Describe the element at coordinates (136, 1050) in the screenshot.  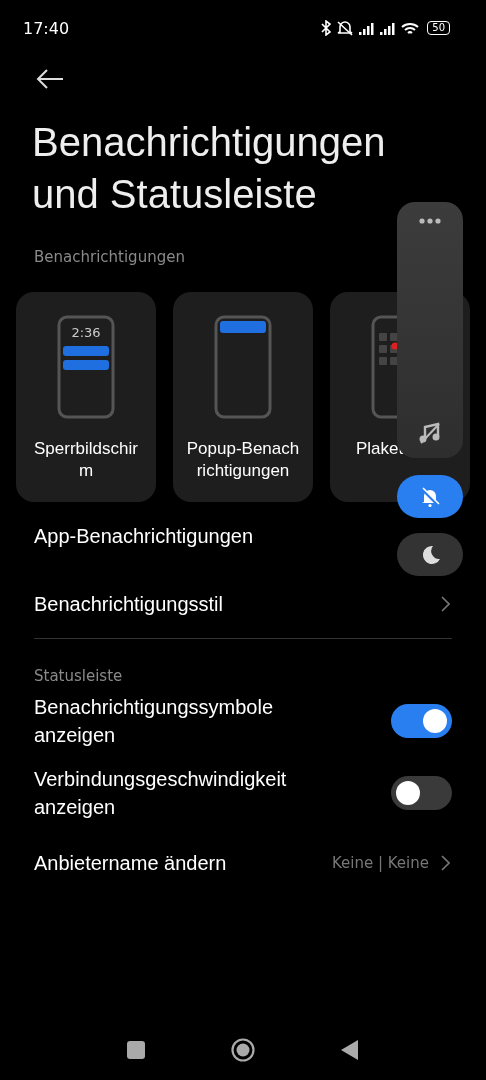
I see `recents-icon` at that location.